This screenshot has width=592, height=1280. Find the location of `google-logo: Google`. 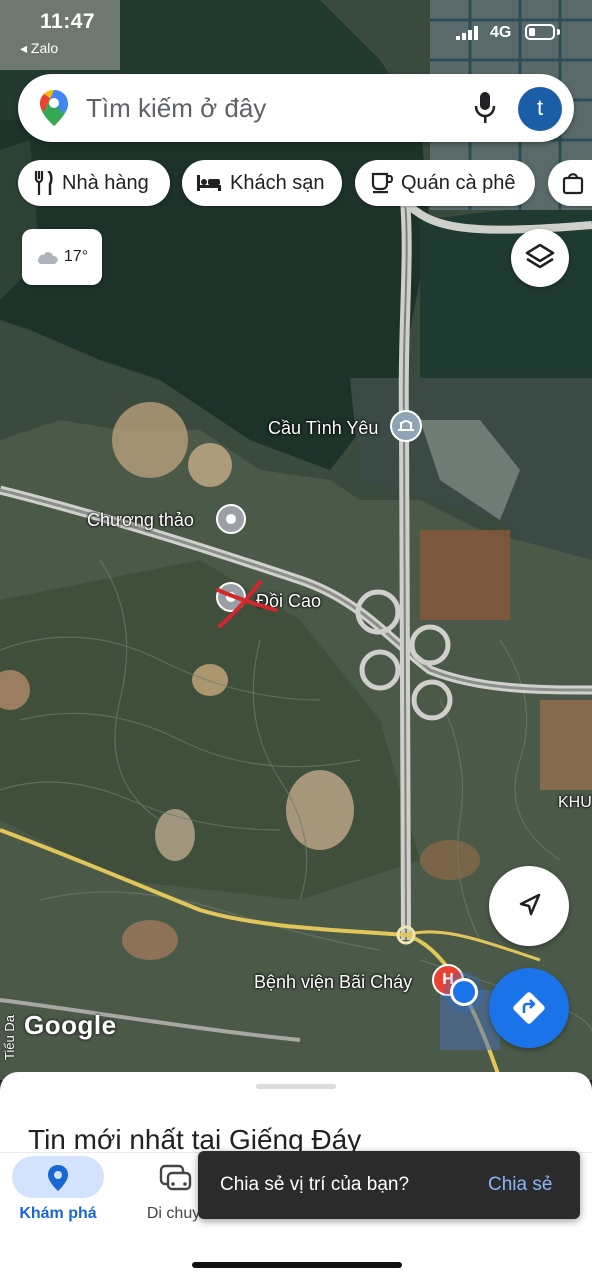

google-logo: Google is located at coordinates (70, 1025).